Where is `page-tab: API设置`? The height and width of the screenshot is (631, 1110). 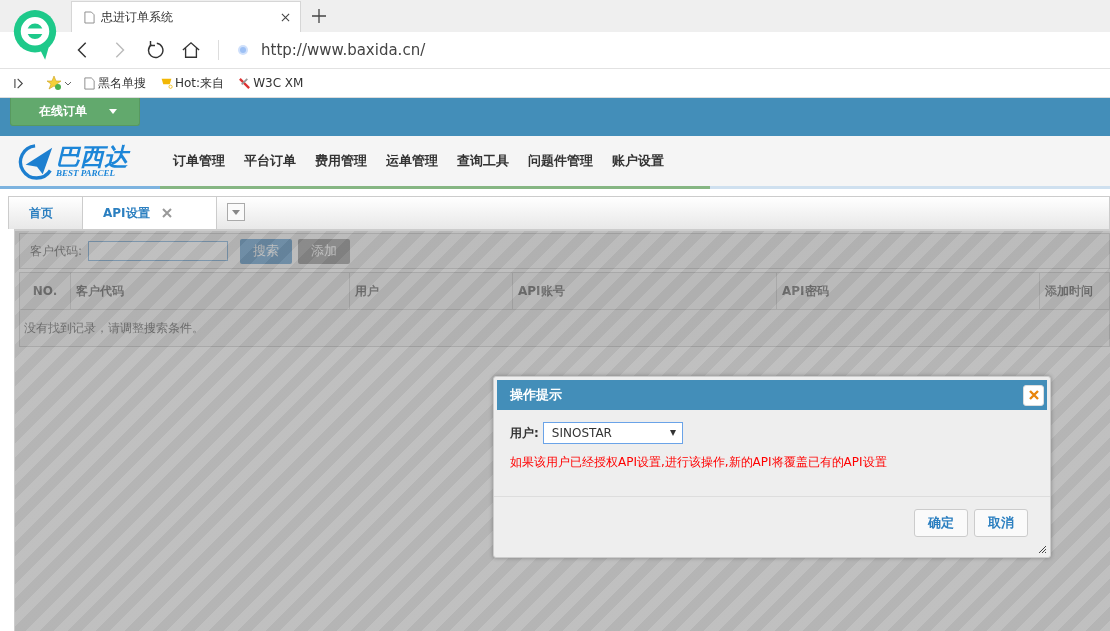
page-tab: API设置 is located at coordinates (150, 213).